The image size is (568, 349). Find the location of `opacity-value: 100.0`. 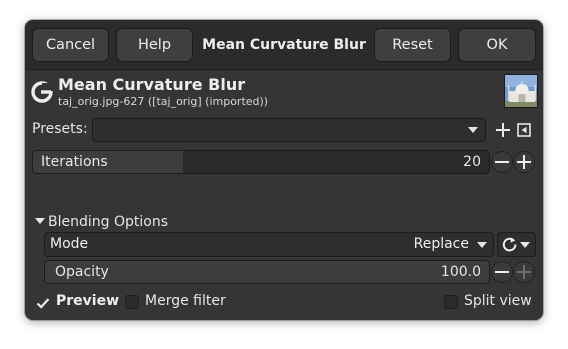

opacity-value: 100.0 is located at coordinates (460, 272).